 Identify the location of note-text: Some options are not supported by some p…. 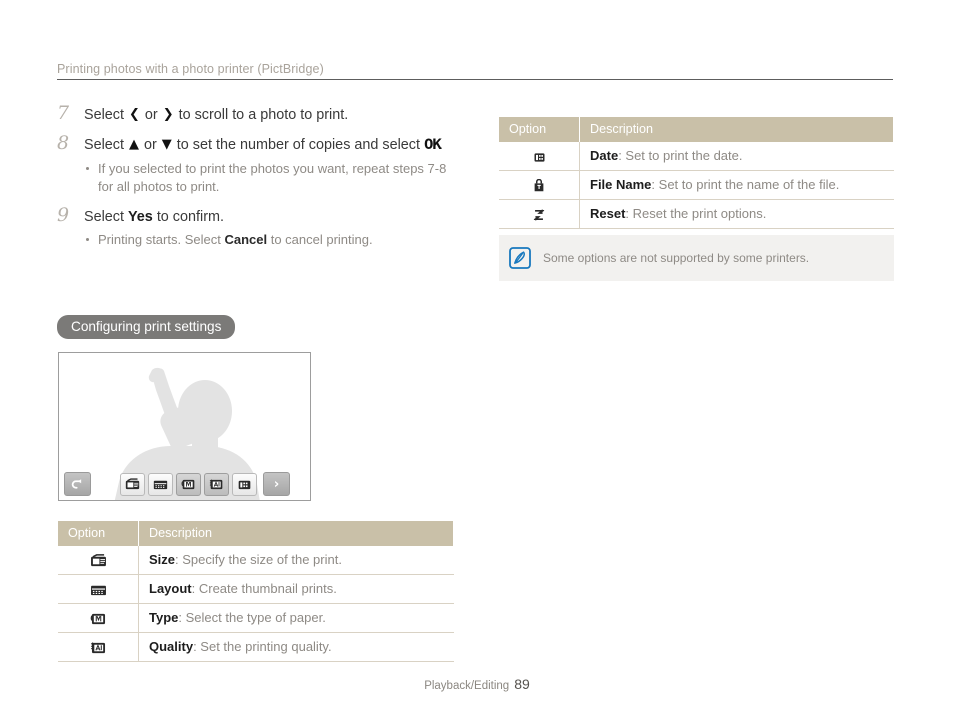
(676, 258).